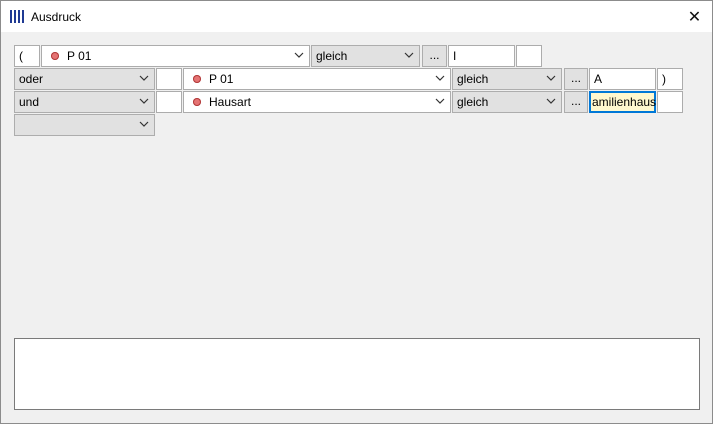 This screenshot has height=424, width=713. I want to click on columns-icon, so click(17, 16).